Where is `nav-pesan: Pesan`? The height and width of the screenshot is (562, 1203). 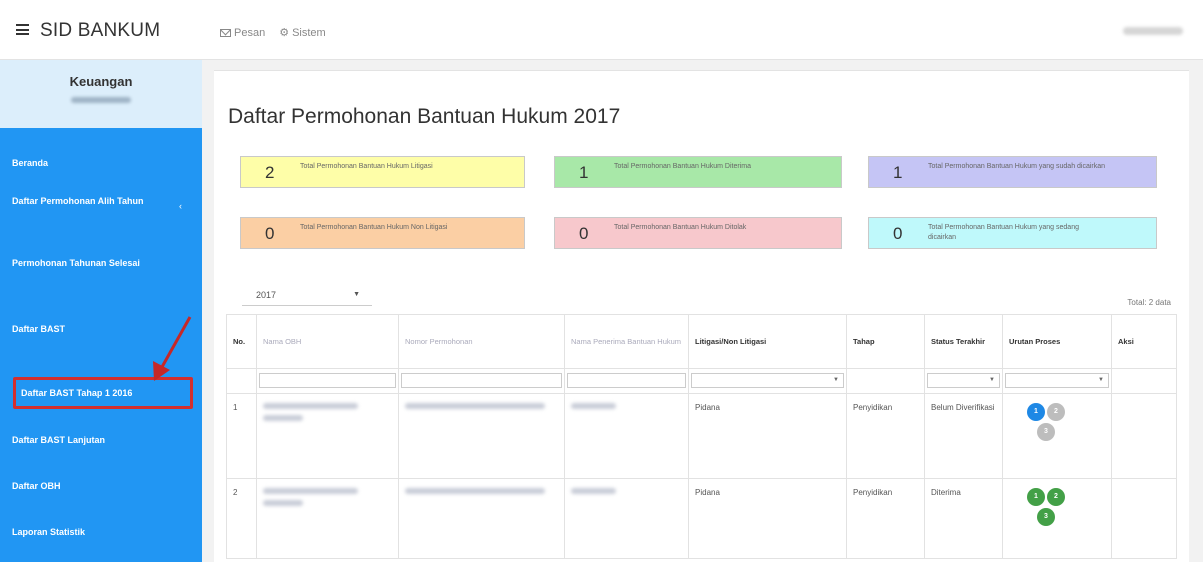
nav-pesan: Pesan is located at coordinates (242, 32).